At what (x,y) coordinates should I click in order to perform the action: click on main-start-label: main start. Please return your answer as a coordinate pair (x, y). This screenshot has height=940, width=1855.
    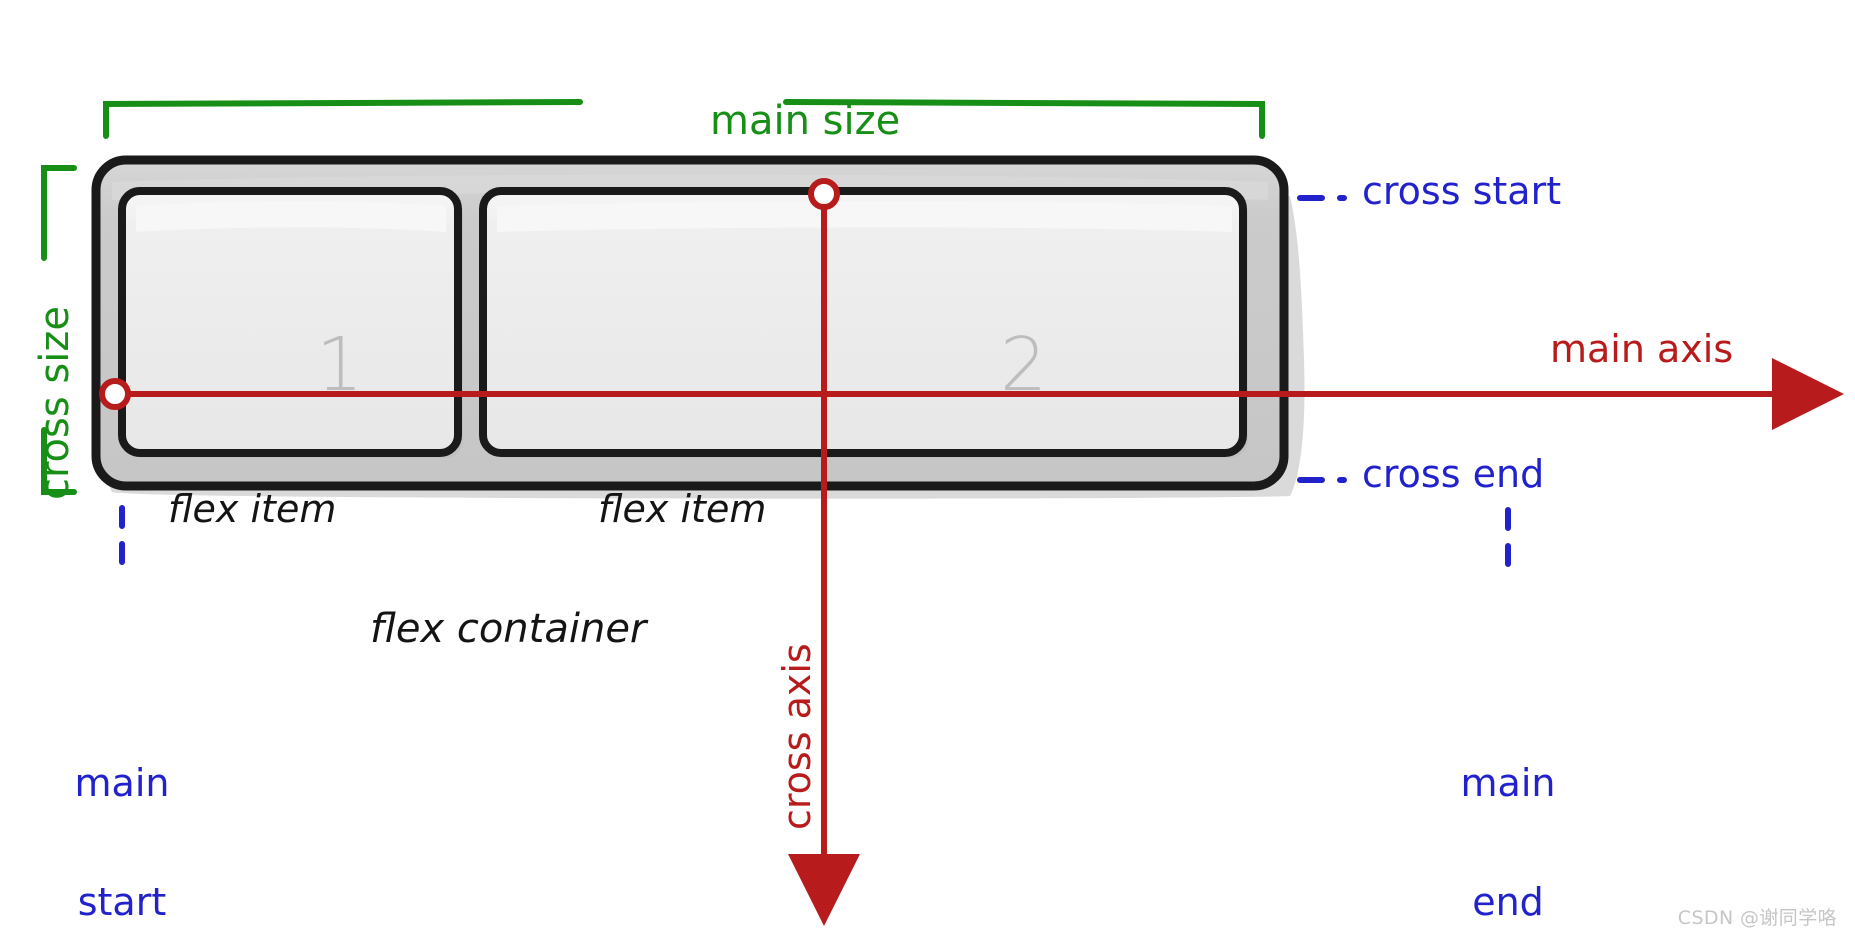
    Looking at the image, I should click on (122, 812).